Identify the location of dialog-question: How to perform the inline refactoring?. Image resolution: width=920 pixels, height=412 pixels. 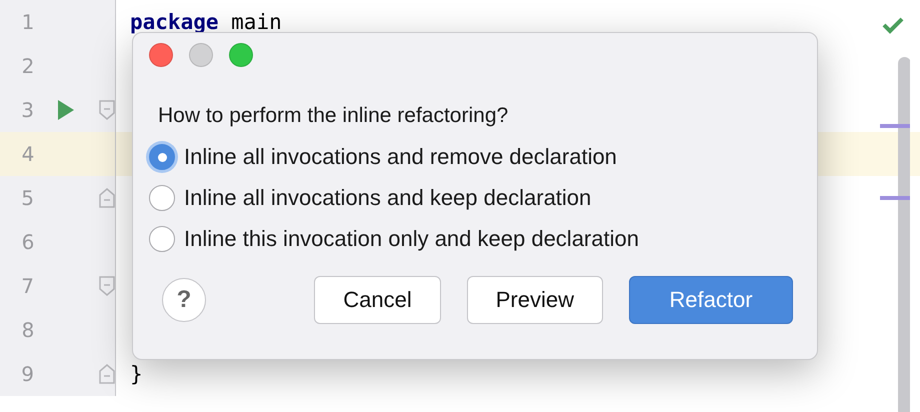
(334, 116).